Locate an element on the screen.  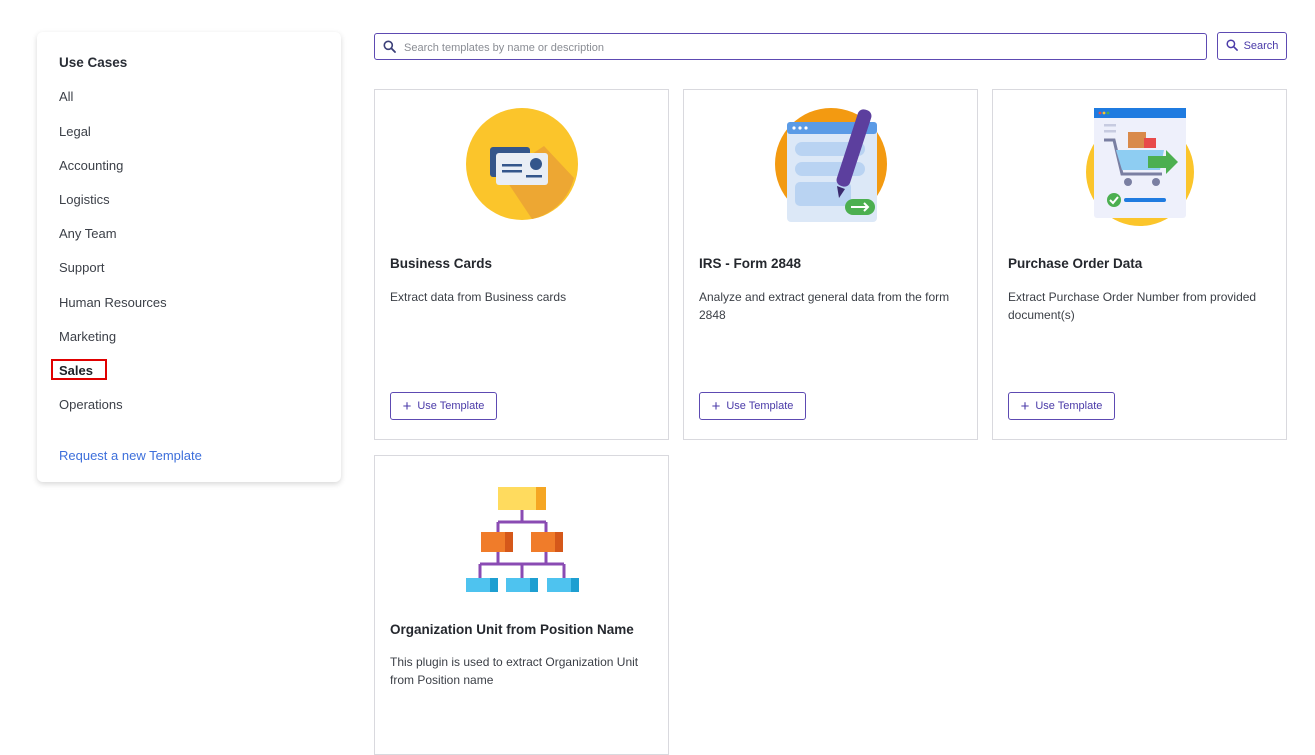
sidebar-item-all: All is located at coordinates (66, 96).